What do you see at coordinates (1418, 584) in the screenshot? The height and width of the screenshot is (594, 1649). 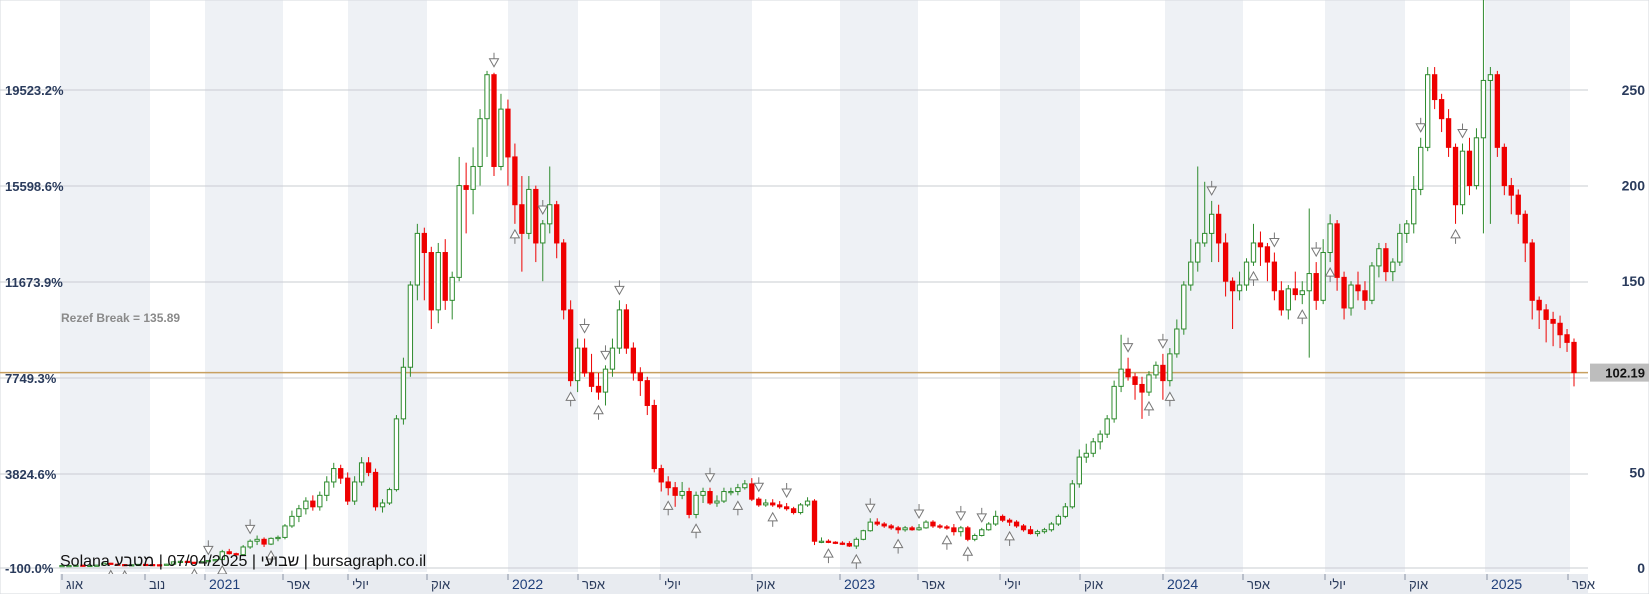 I see `x-axis-tick-label: אוק` at bounding box center [1418, 584].